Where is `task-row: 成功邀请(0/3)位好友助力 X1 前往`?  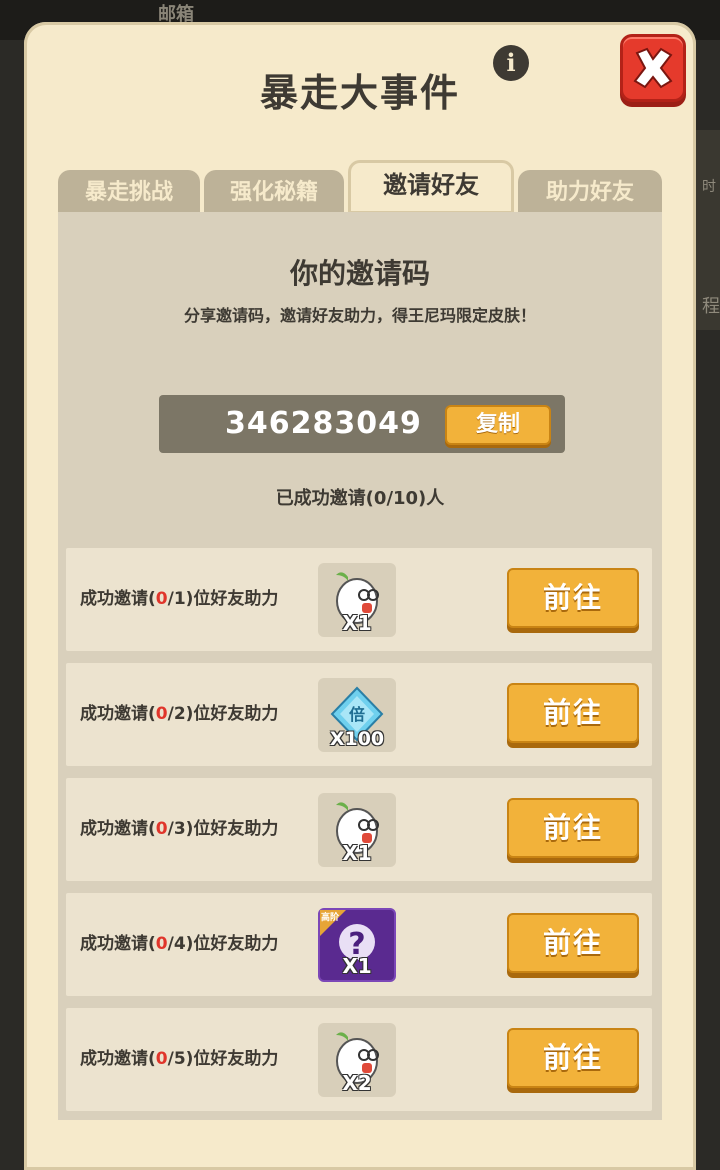
task-row: 成功邀请(0/3)位好友助力 X1 前往 is located at coordinates (359, 829).